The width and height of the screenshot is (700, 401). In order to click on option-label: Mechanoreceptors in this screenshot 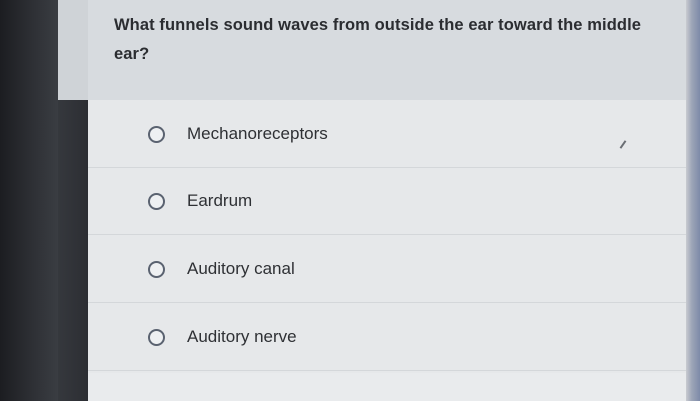, I will do `click(257, 133)`.